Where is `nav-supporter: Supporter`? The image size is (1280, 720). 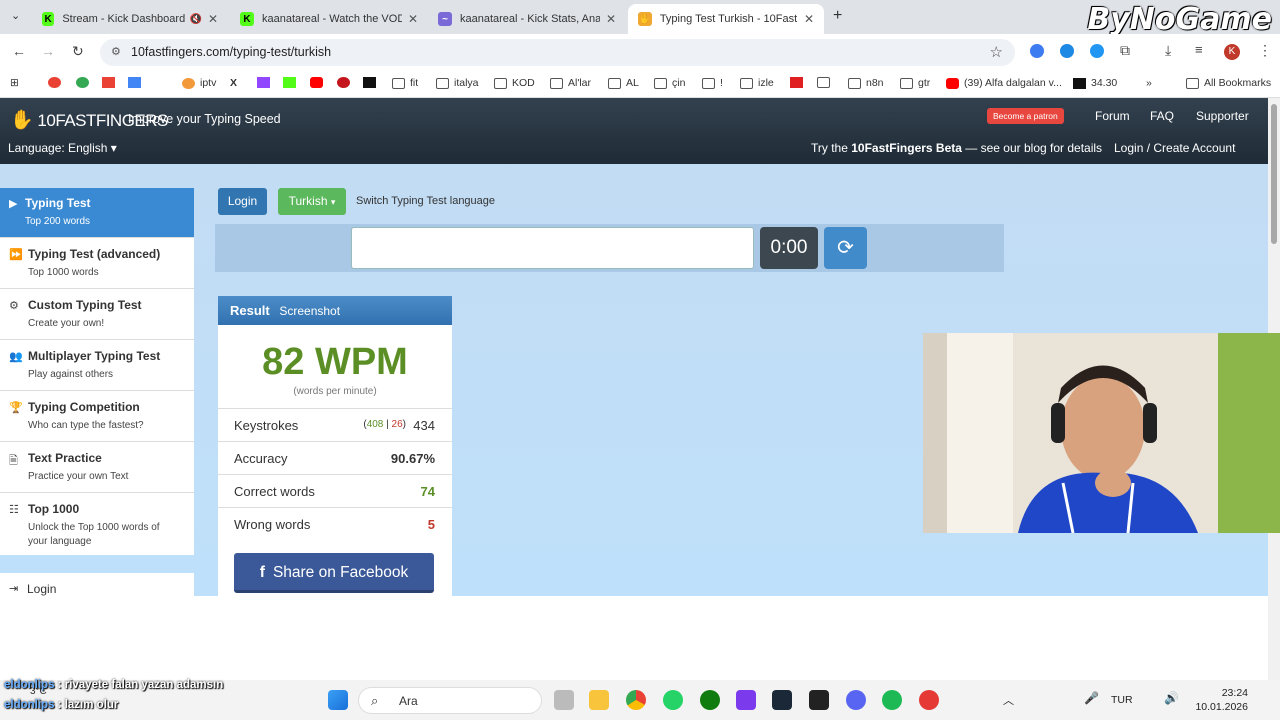 nav-supporter: Supporter is located at coordinates (1222, 116).